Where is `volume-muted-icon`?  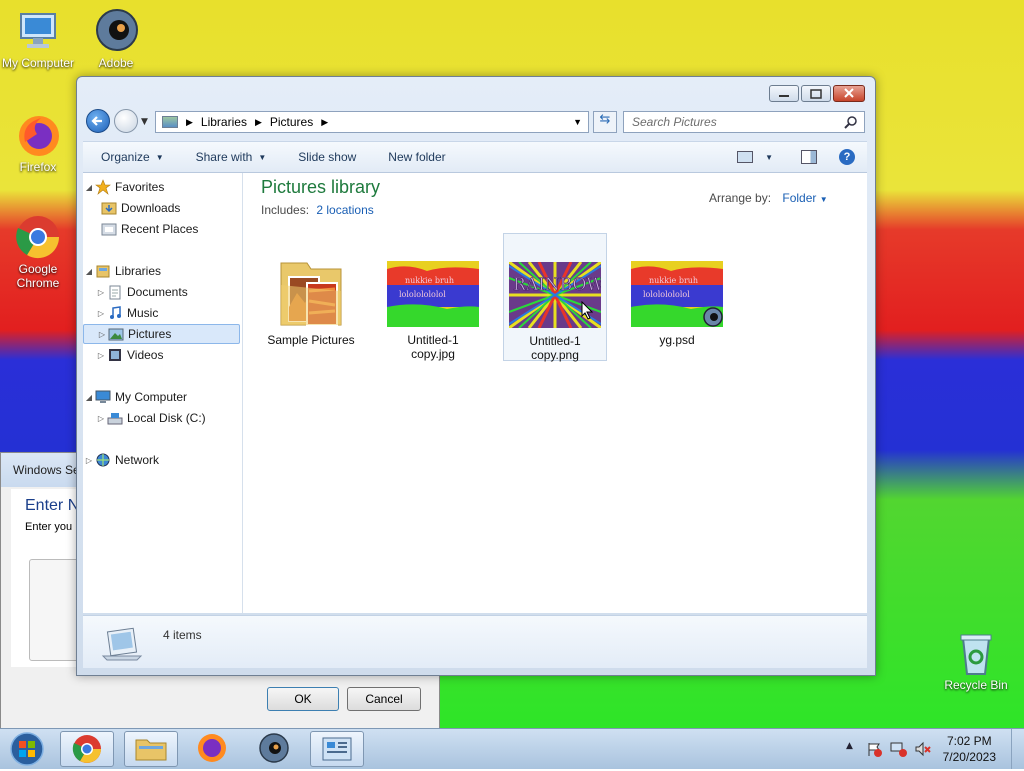 volume-muted-icon is located at coordinates (923, 749).